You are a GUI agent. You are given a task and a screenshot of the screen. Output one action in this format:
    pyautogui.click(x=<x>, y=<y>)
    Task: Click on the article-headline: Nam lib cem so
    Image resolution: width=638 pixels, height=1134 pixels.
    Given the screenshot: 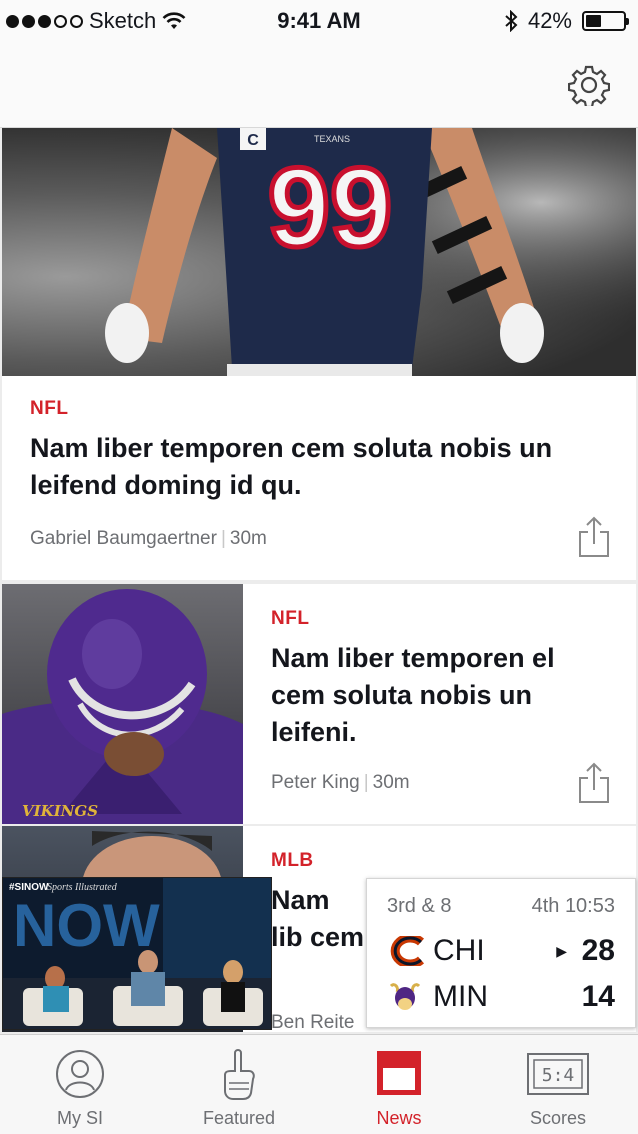 What is the action you would take?
    pyautogui.click(x=319, y=920)
    